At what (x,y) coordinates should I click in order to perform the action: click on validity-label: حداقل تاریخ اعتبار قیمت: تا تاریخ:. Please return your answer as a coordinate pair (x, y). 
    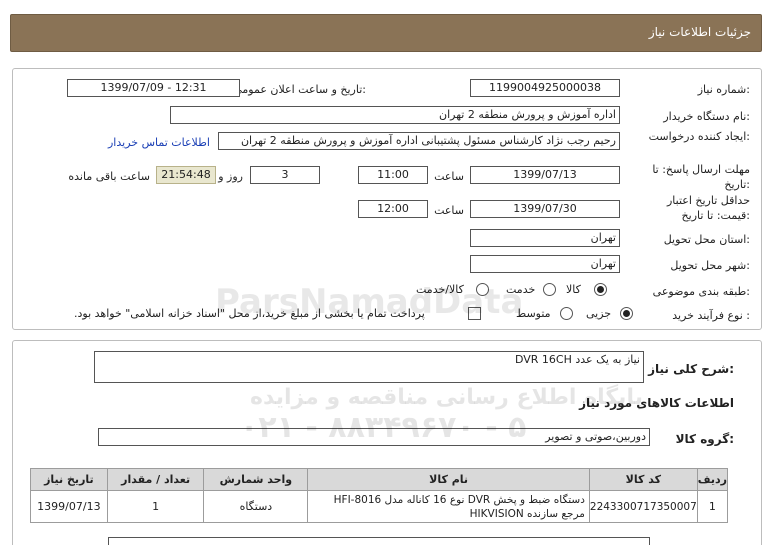
    Looking at the image, I should click on (708, 208).